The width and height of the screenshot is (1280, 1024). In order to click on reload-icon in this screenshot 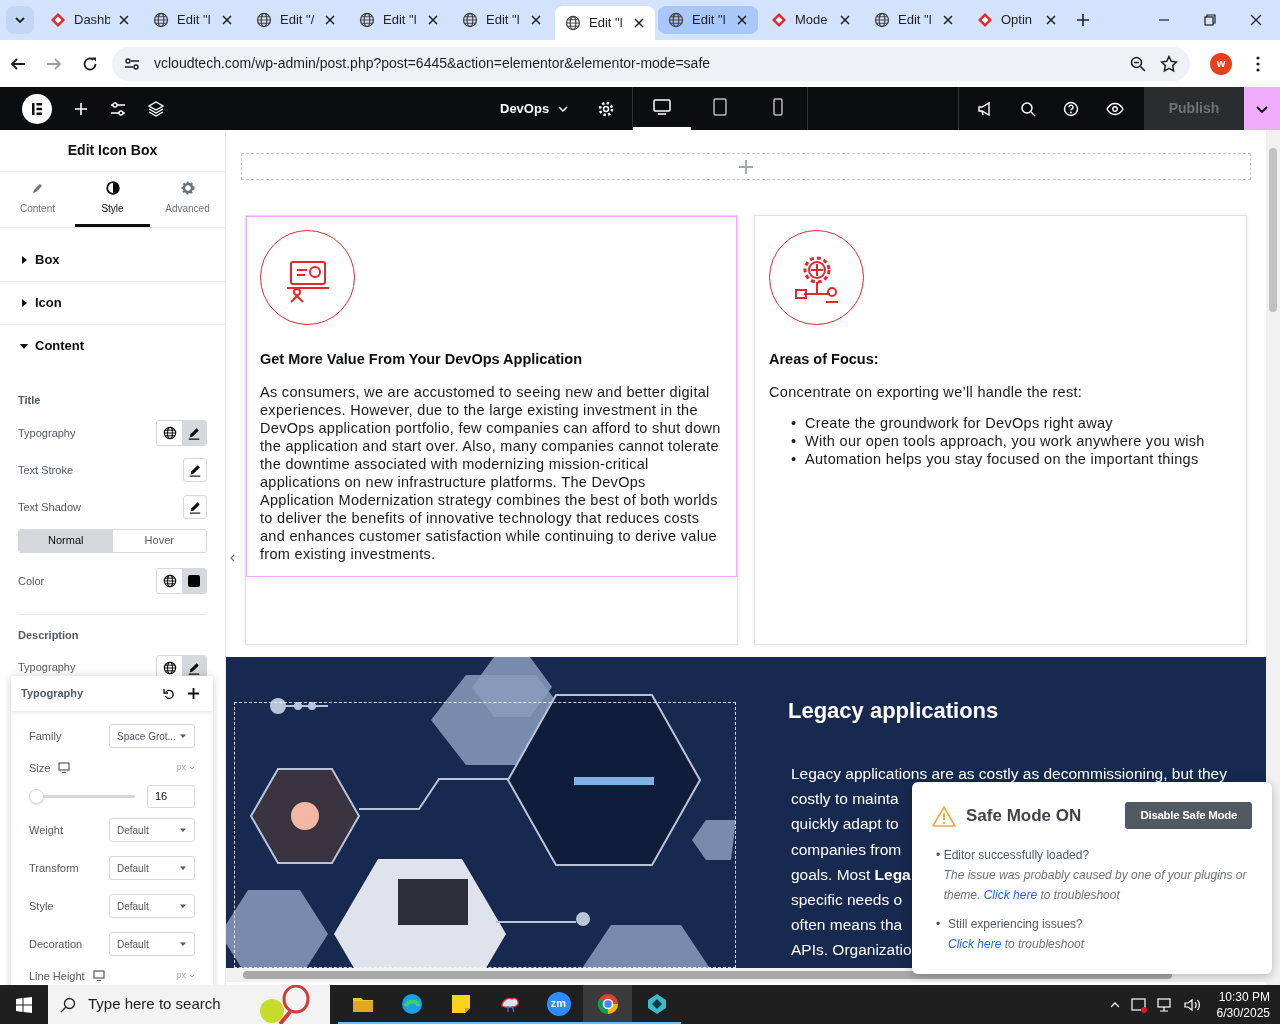, I will do `click(90, 63)`.